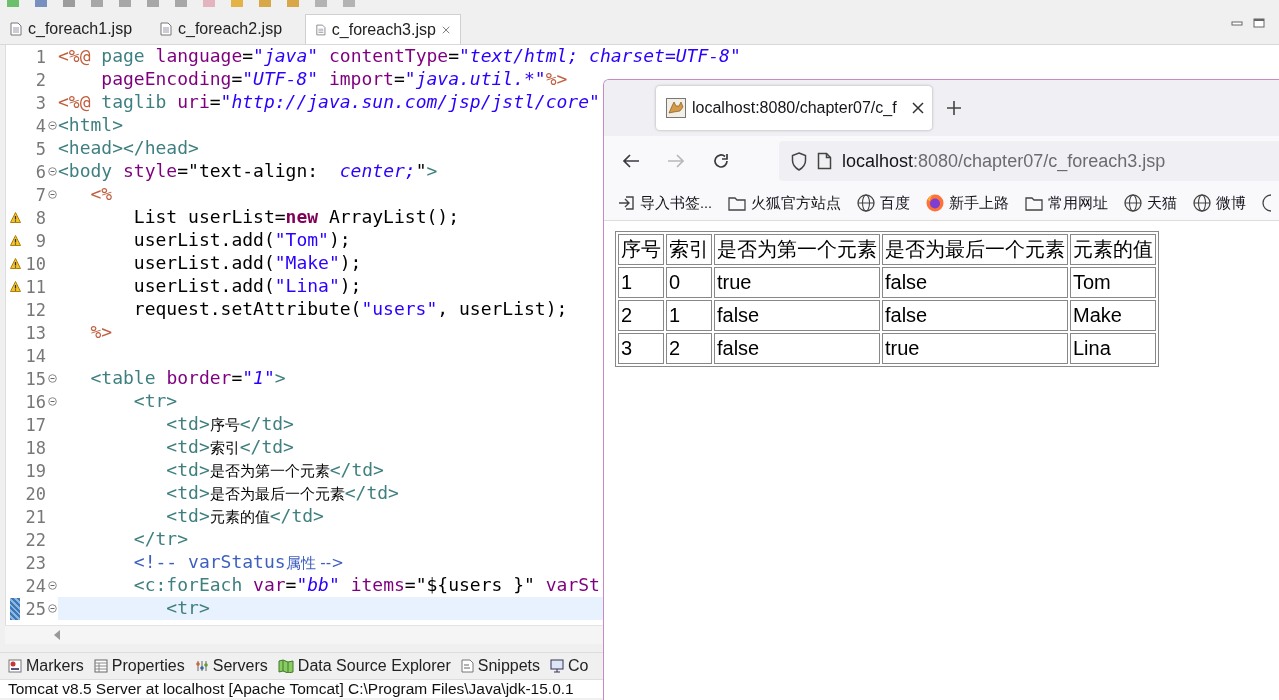 Image resolution: width=1279 pixels, height=700 pixels. What do you see at coordinates (500, 666) in the screenshot?
I see `view-tab: Snippets` at bounding box center [500, 666].